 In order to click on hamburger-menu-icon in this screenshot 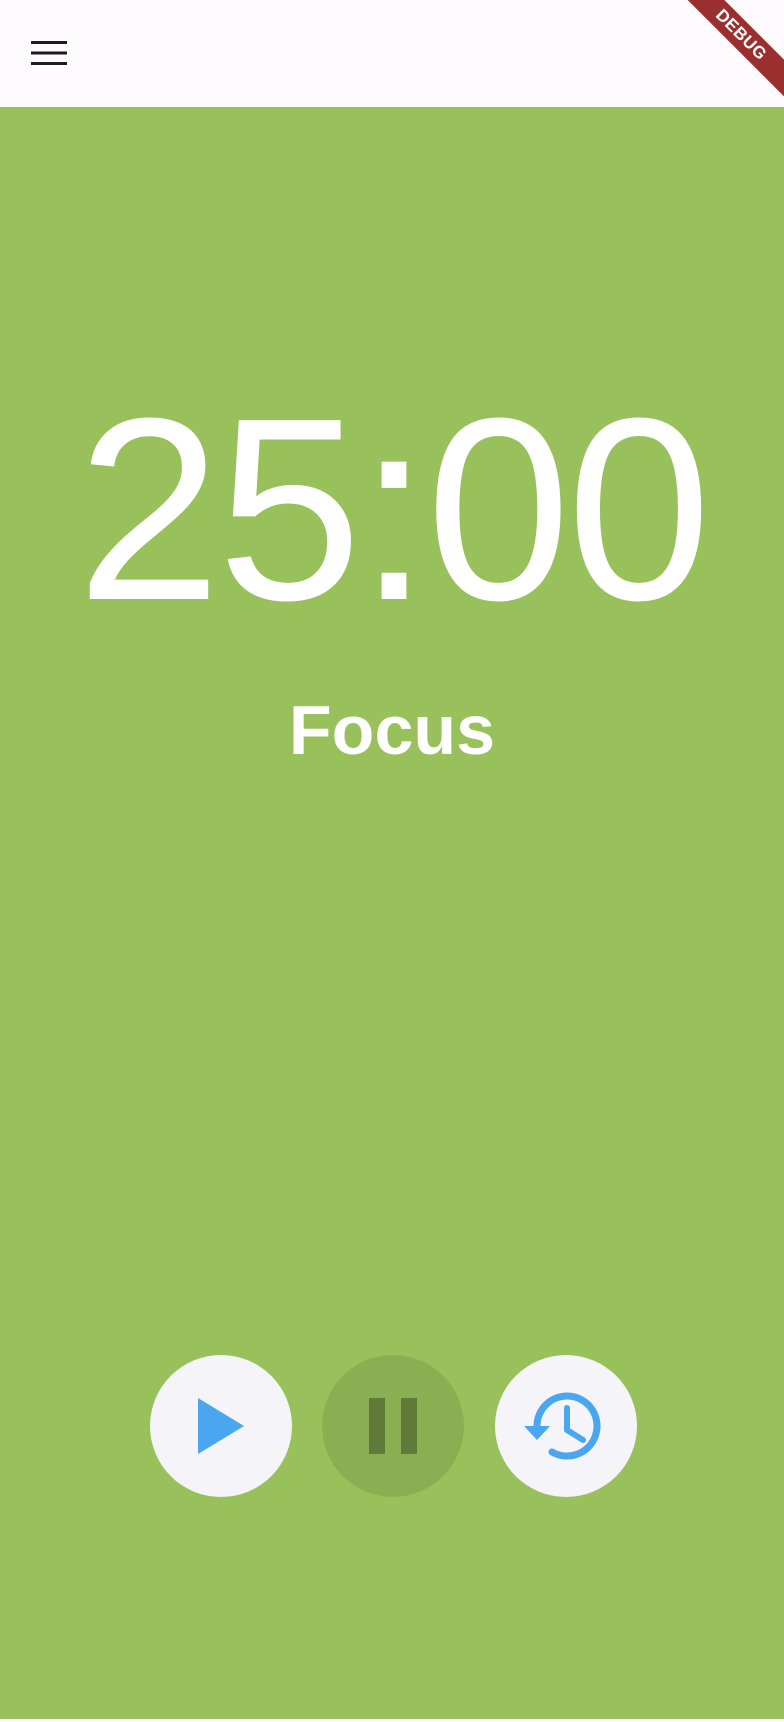, I will do `click(49, 53)`.